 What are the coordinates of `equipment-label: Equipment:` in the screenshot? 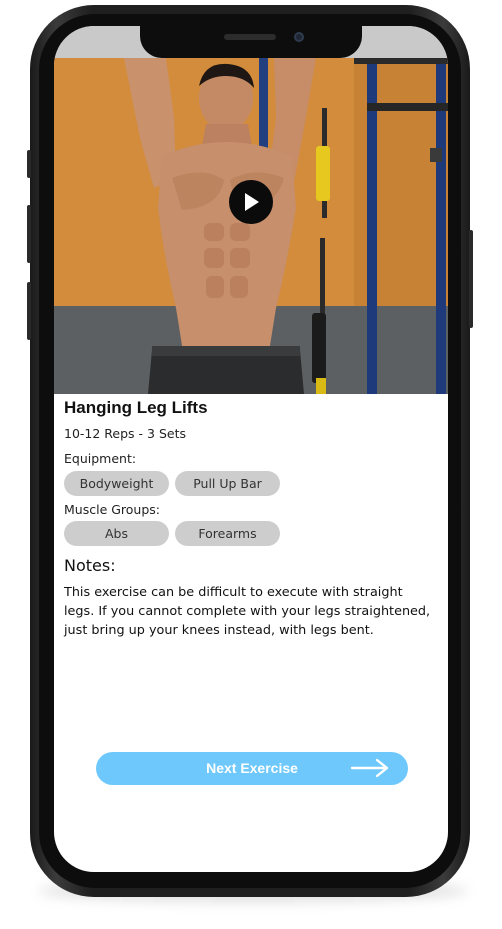 It's located at (100, 458).